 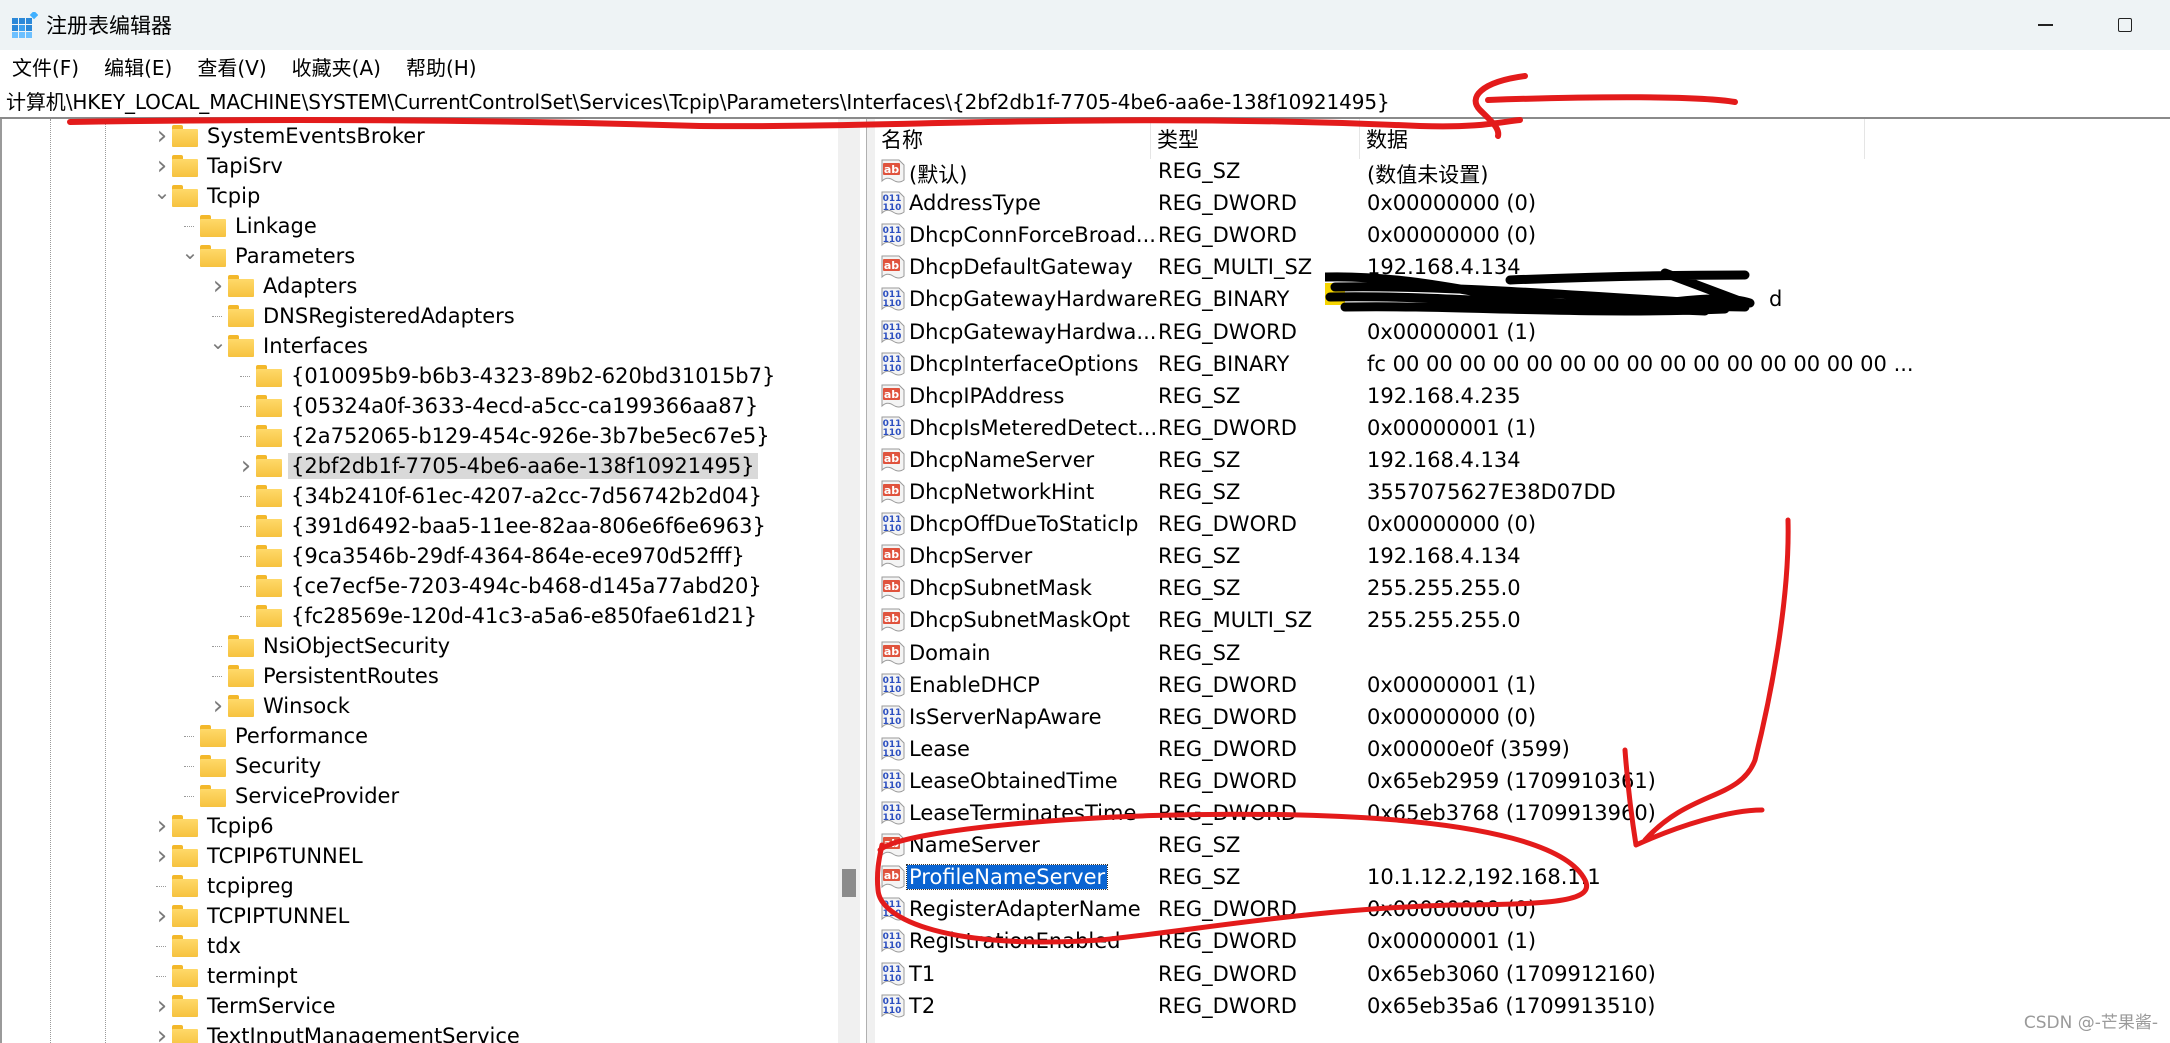 I want to click on value-name: DhcpGatewayHardware, so click(x=1033, y=299).